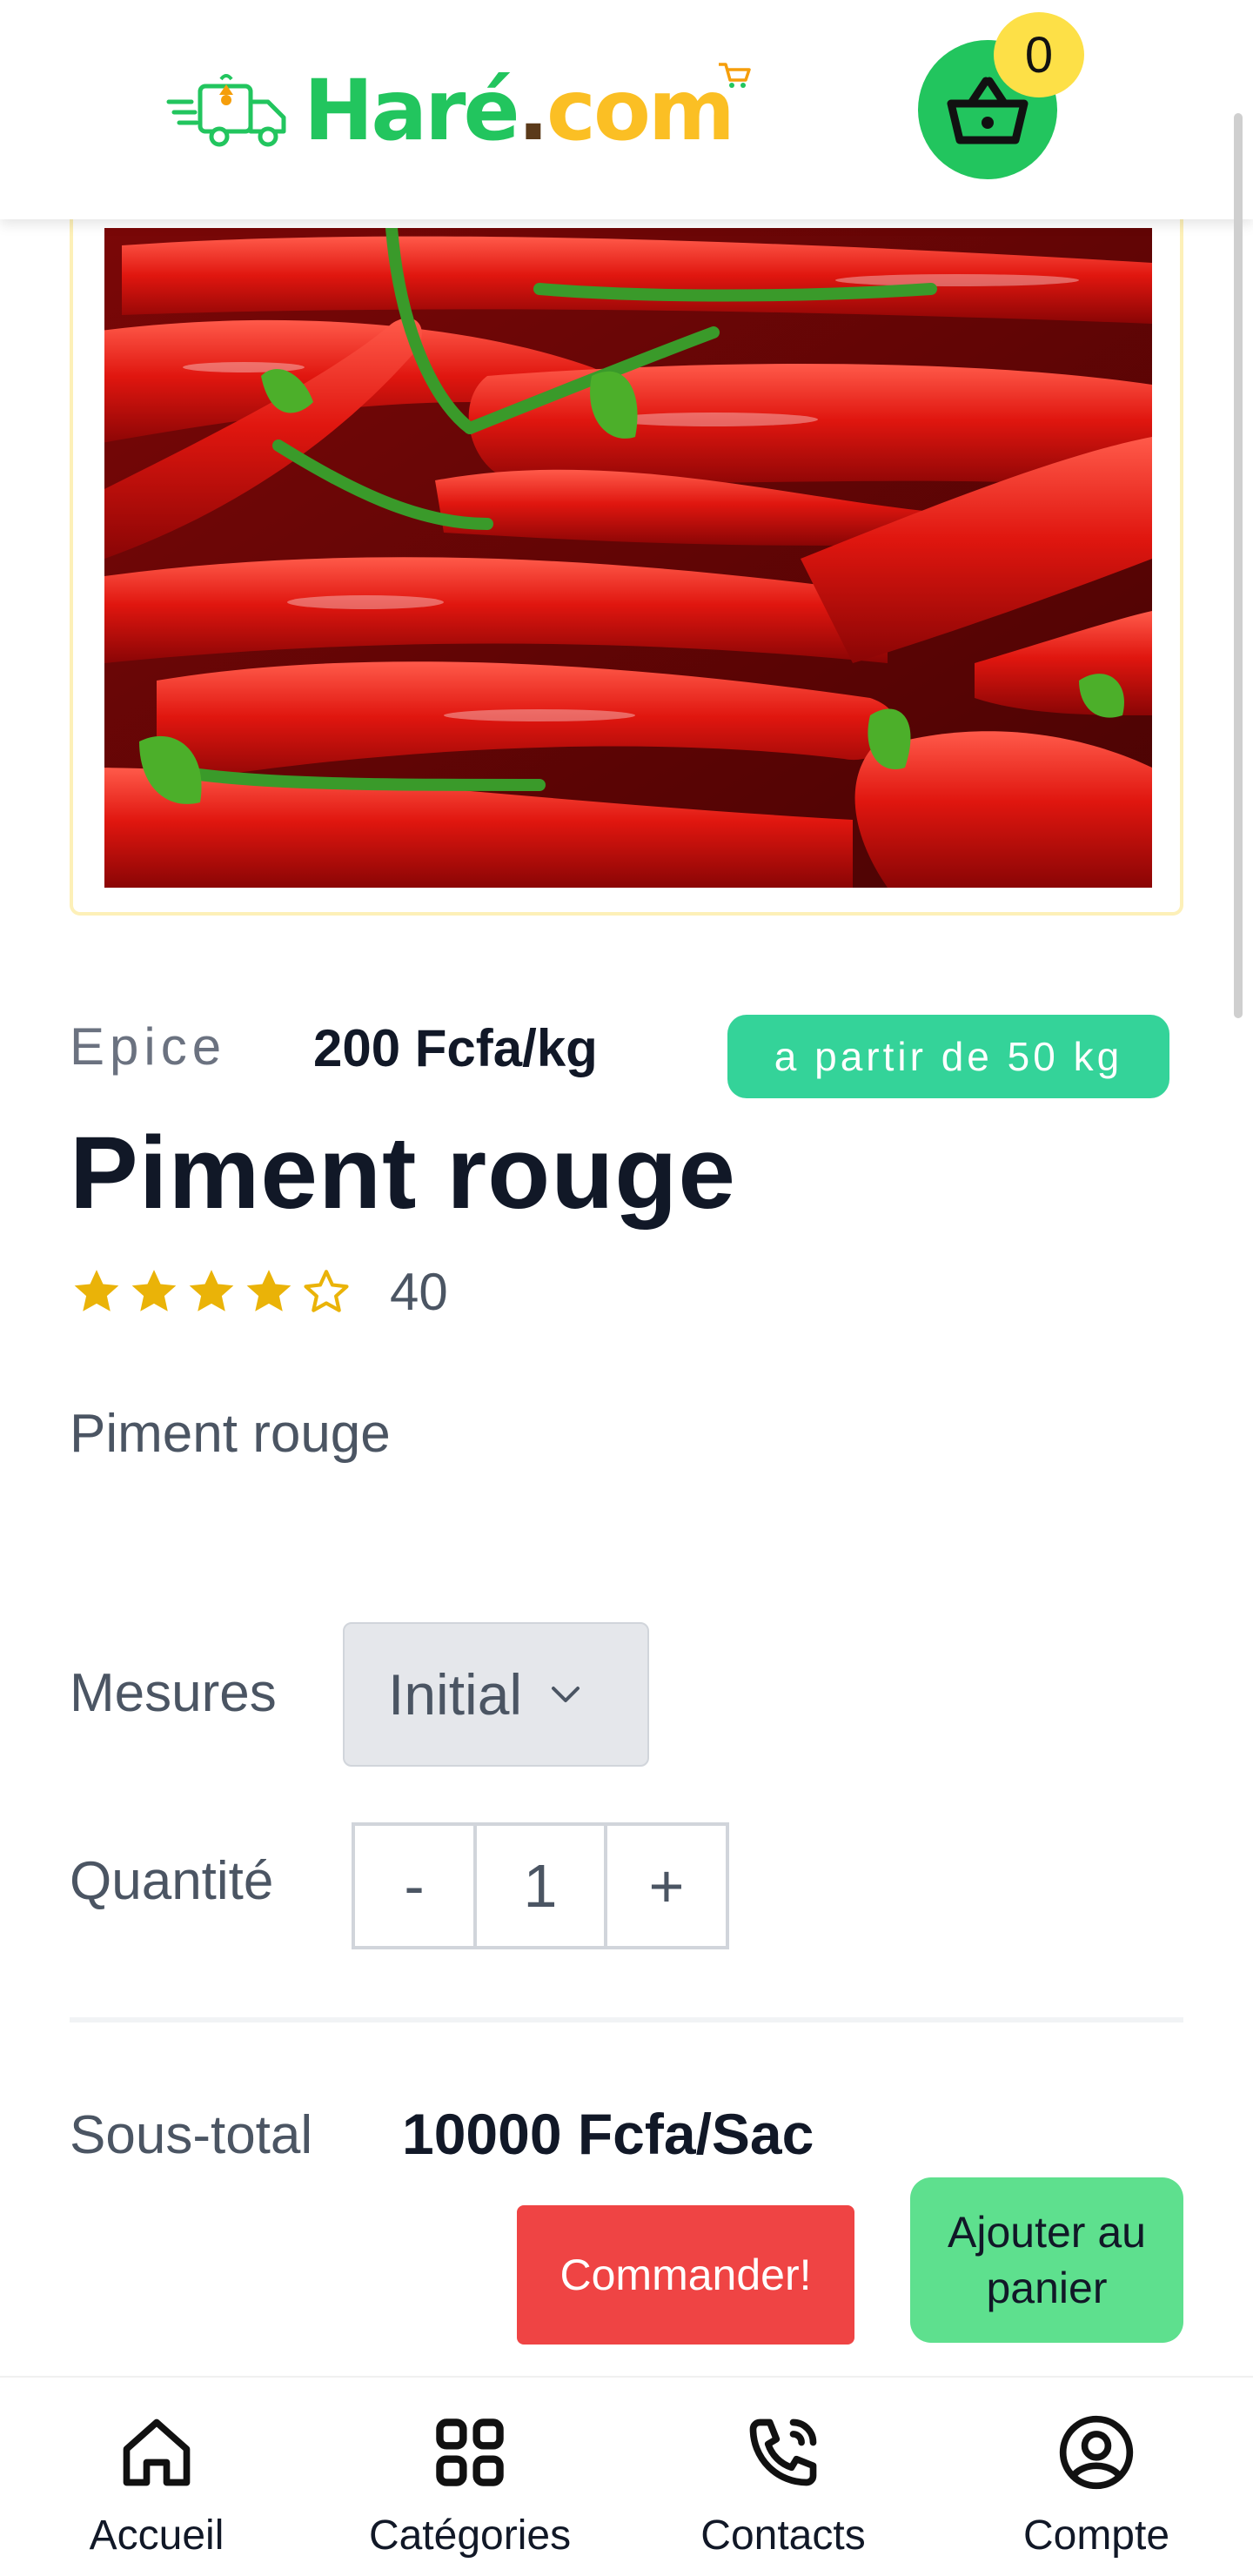 The width and height of the screenshot is (1253, 2576). I want to click on order-button: Commander!, so click(685, 2275).